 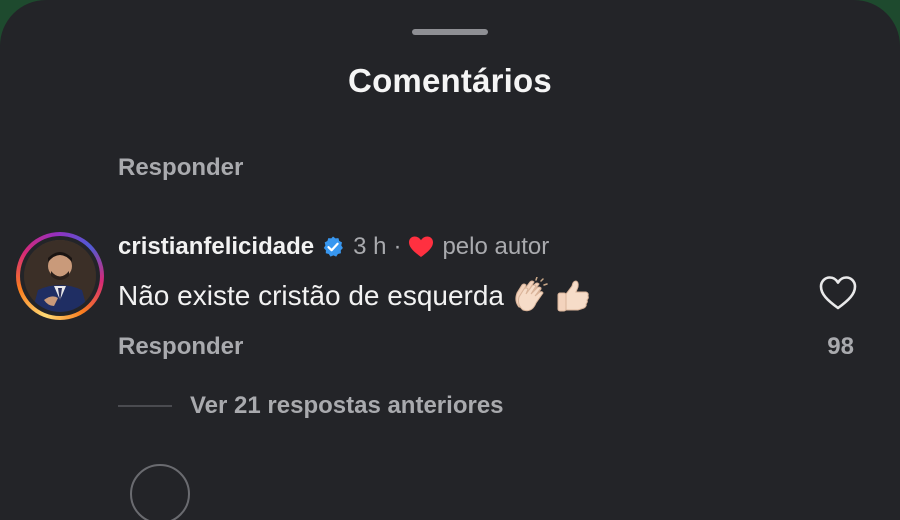 What do you see at coordinates (370, 246) in the screenshot?
I see `comment-time: 3 h` at bounding box center [370, 246].